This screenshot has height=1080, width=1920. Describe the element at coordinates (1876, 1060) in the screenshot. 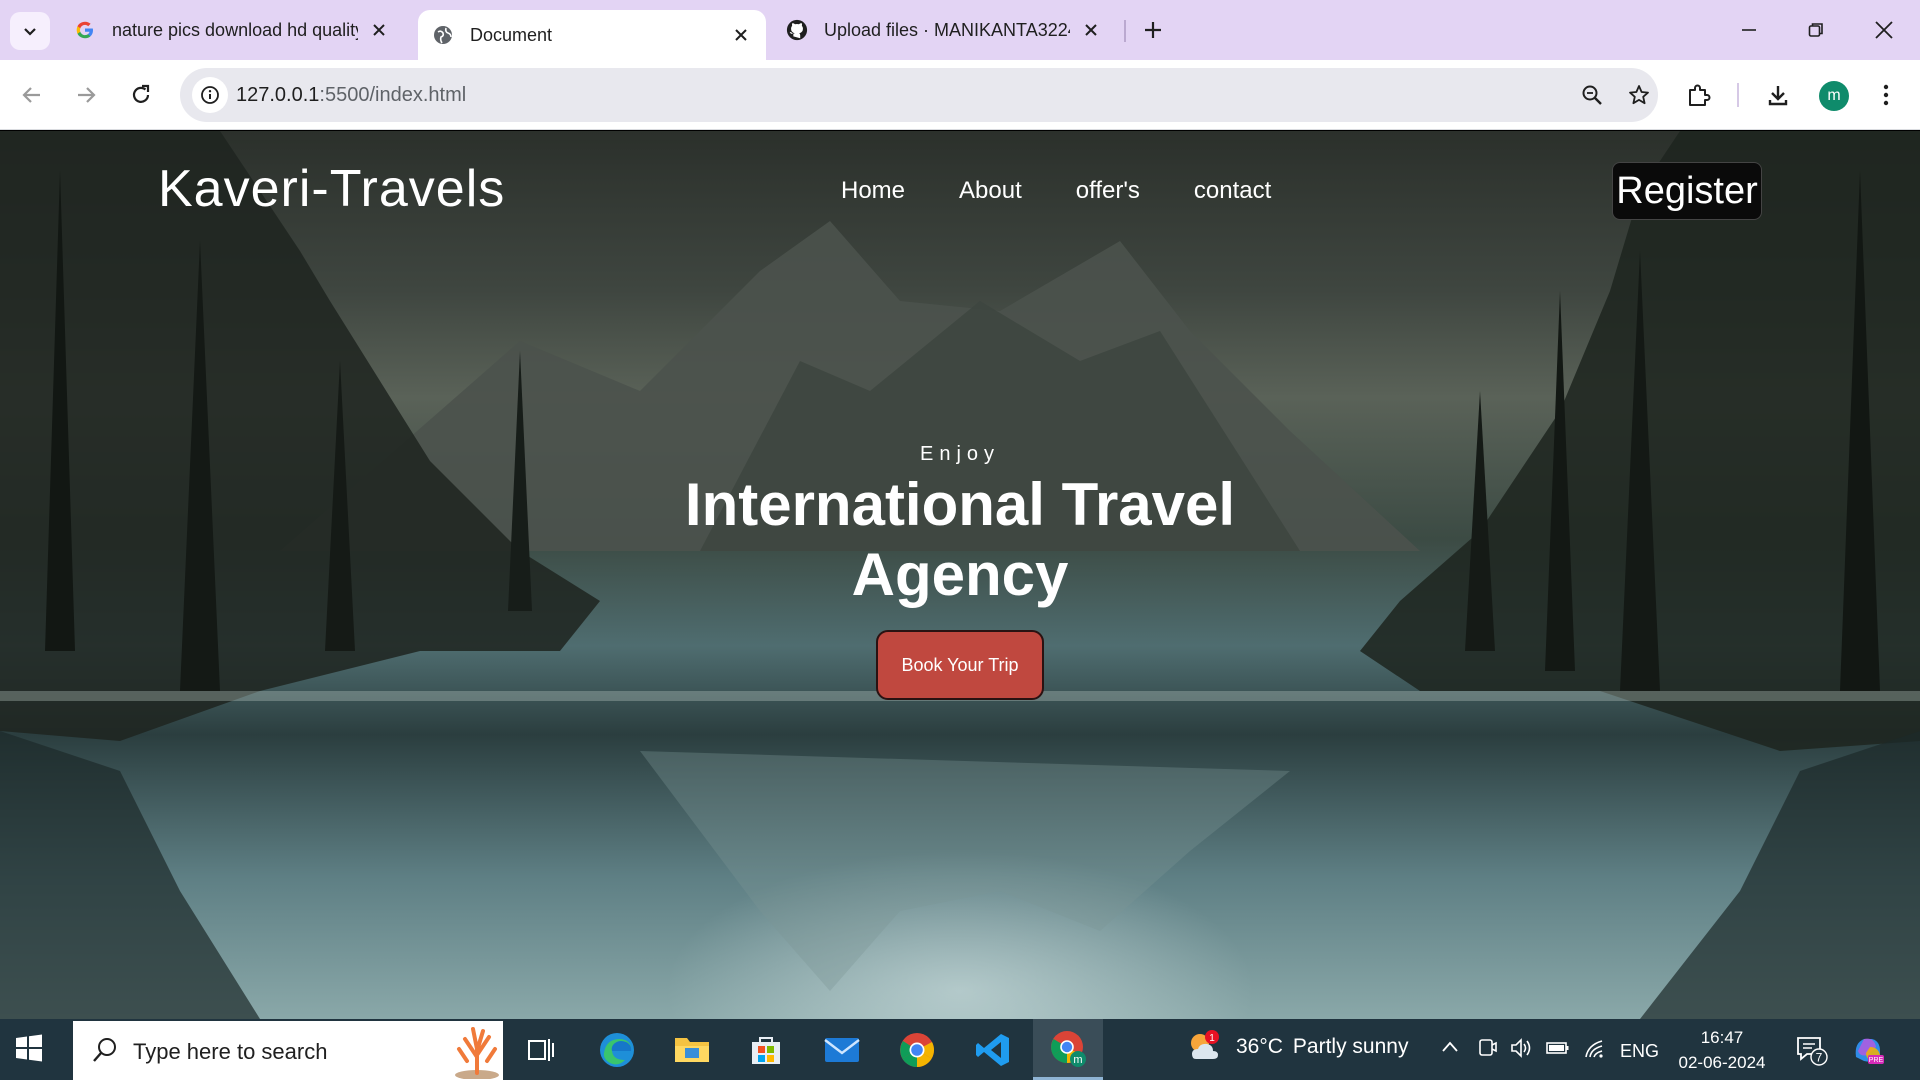

I see `svg-text: PRE` at that location.